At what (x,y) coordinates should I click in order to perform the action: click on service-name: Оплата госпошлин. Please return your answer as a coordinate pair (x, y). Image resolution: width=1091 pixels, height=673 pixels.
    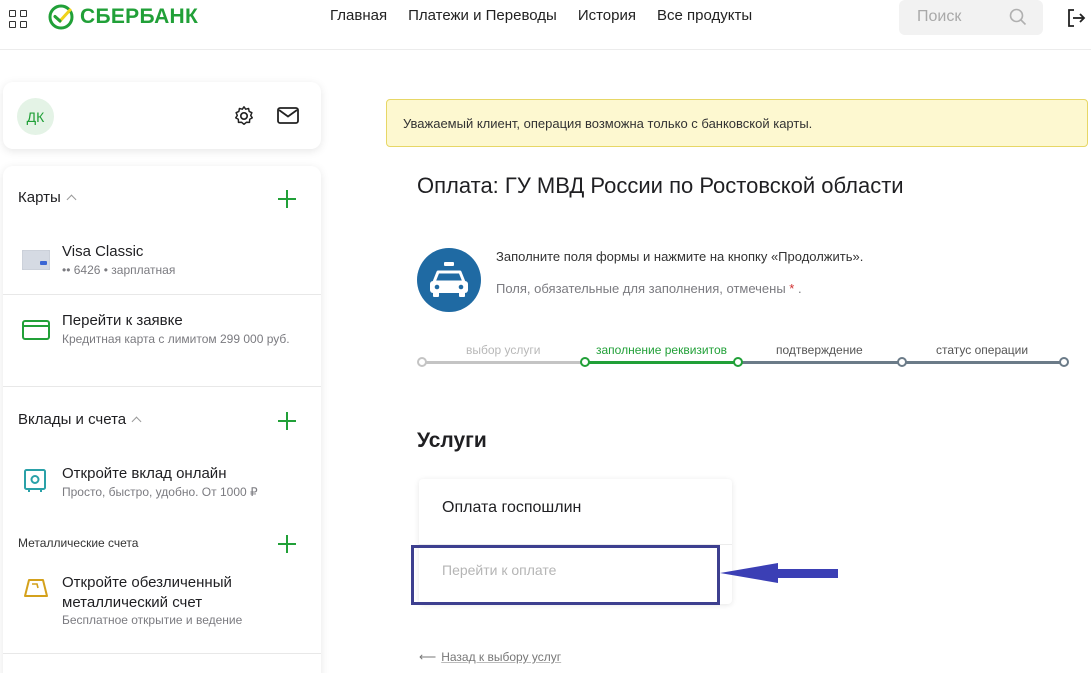
    Looking at the image, I should click on (512, 507).